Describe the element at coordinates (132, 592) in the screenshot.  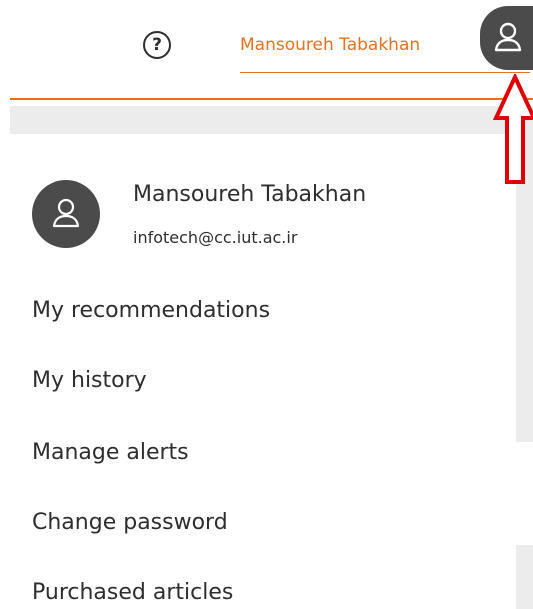
I see `menu-item-purchased-articles: Purchased articles` at that location.